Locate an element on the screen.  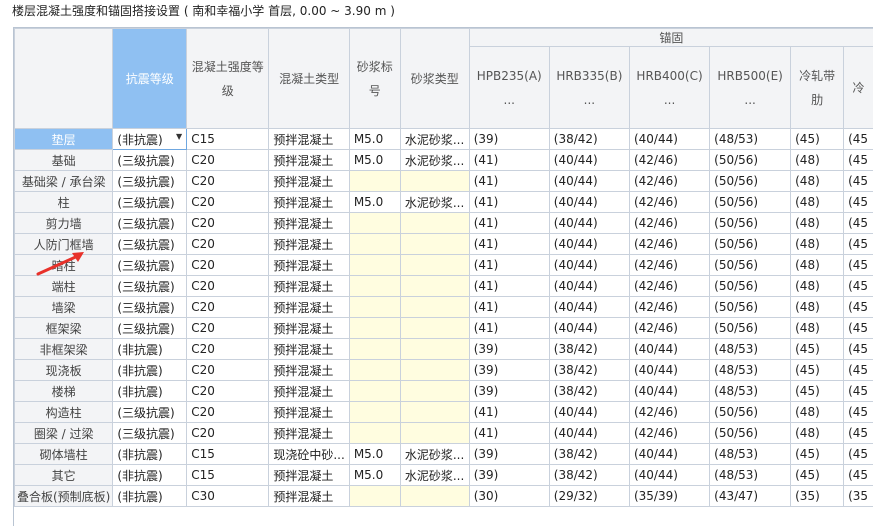
anchor-col-header: 冷 is located at coordinates (858, 88).